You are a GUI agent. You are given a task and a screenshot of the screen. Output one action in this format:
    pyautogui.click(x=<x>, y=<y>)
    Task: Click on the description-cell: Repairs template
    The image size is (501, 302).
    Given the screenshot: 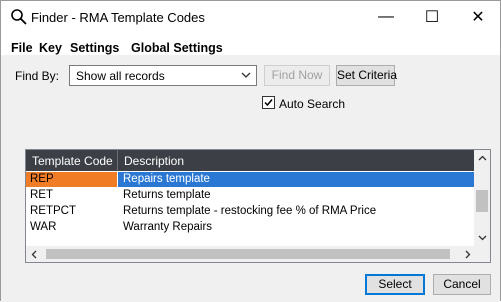 What is the action you would take?
    pyautogui.click(x=166, y=179)
    